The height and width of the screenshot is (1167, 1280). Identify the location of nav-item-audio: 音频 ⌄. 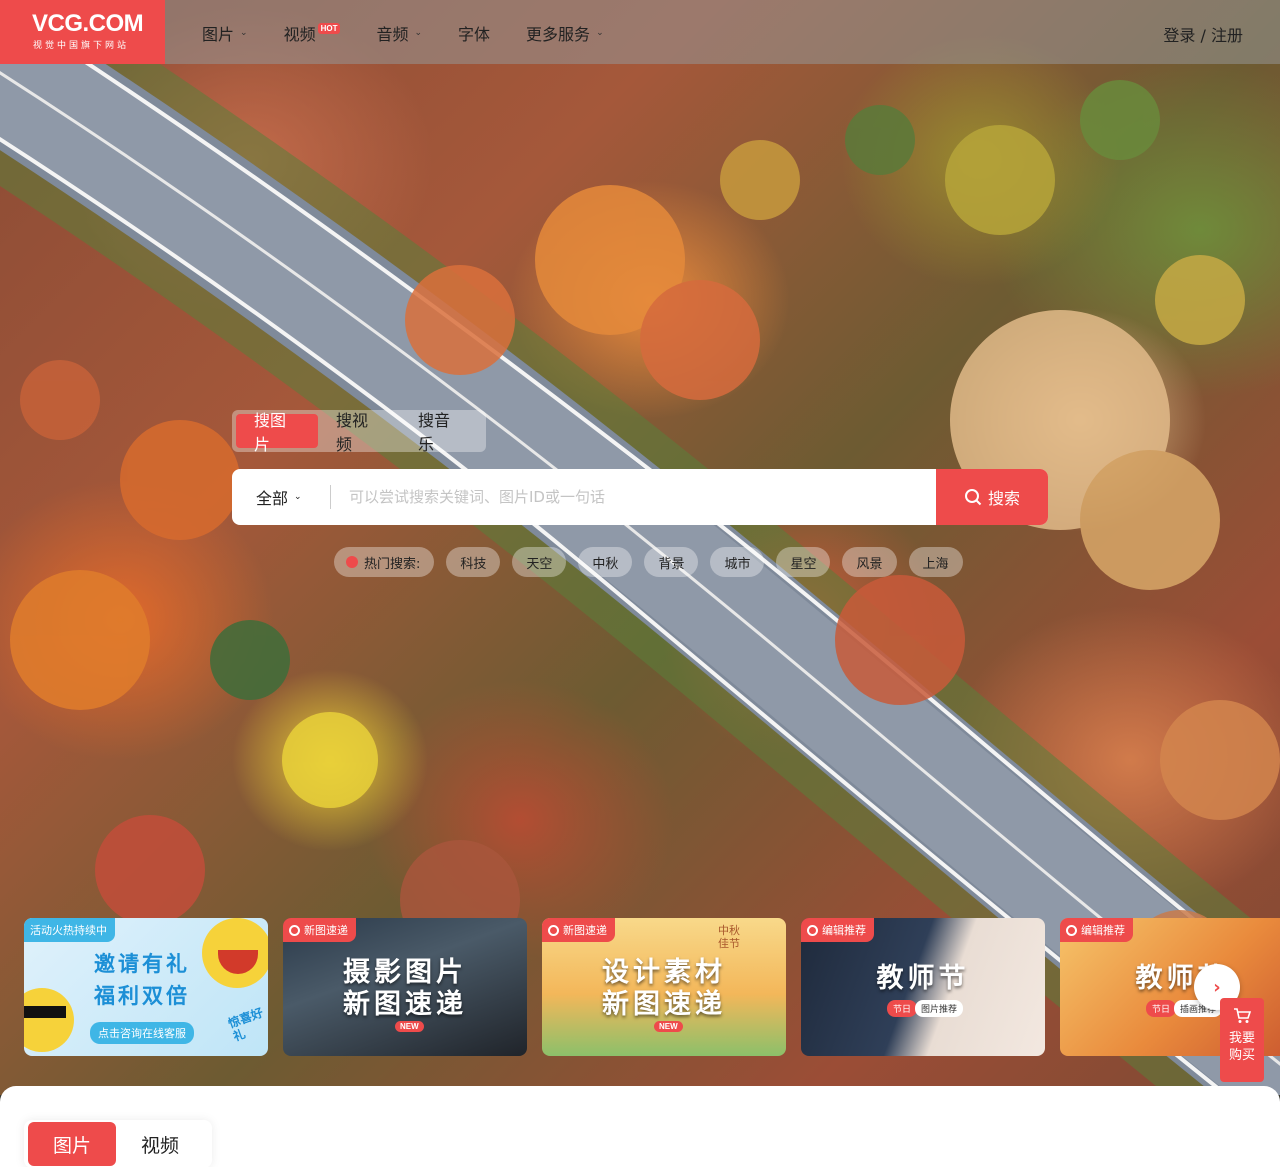
(399, 33).